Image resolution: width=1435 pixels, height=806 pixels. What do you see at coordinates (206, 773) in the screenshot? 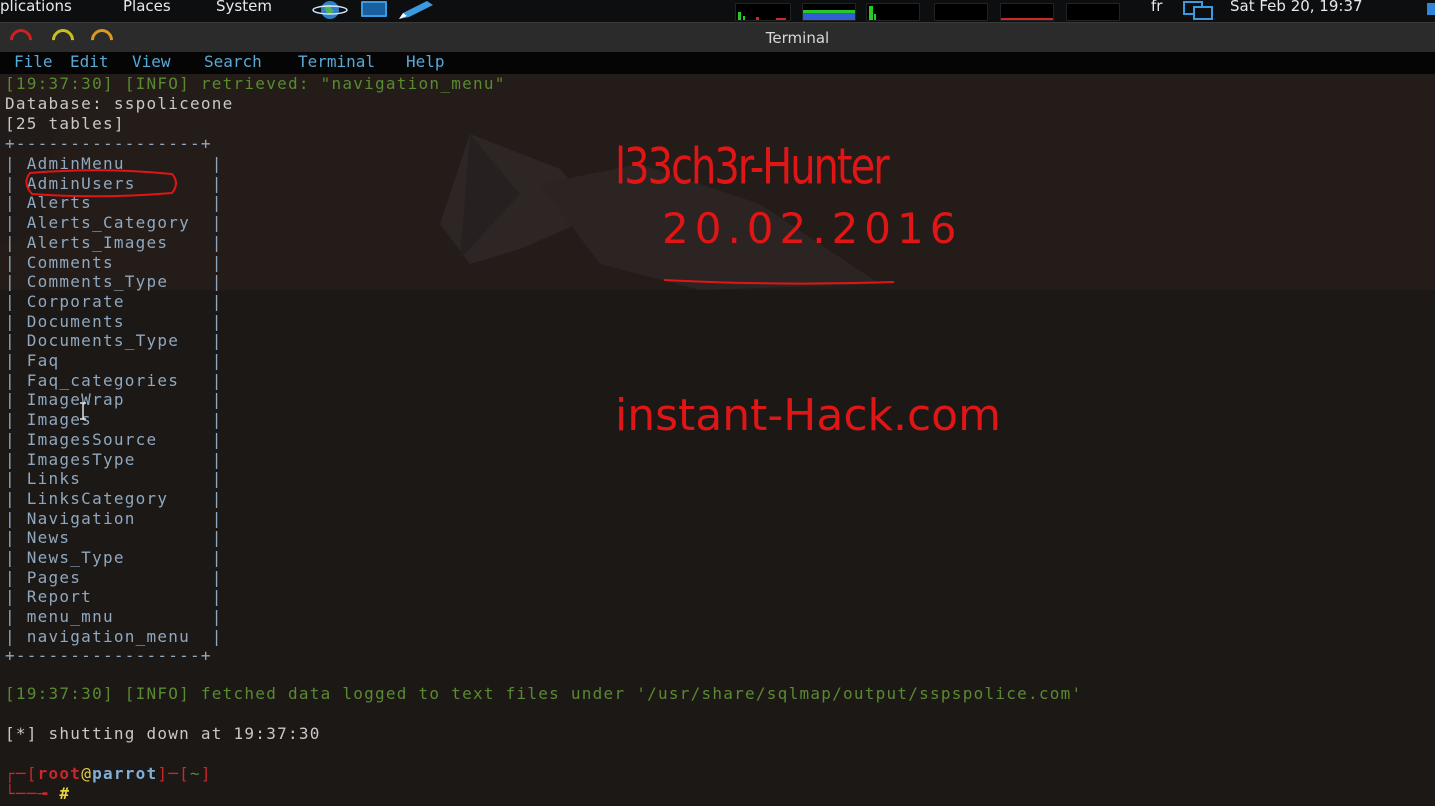
I see `prompt-close: ]` at bounding box center [206, 773].